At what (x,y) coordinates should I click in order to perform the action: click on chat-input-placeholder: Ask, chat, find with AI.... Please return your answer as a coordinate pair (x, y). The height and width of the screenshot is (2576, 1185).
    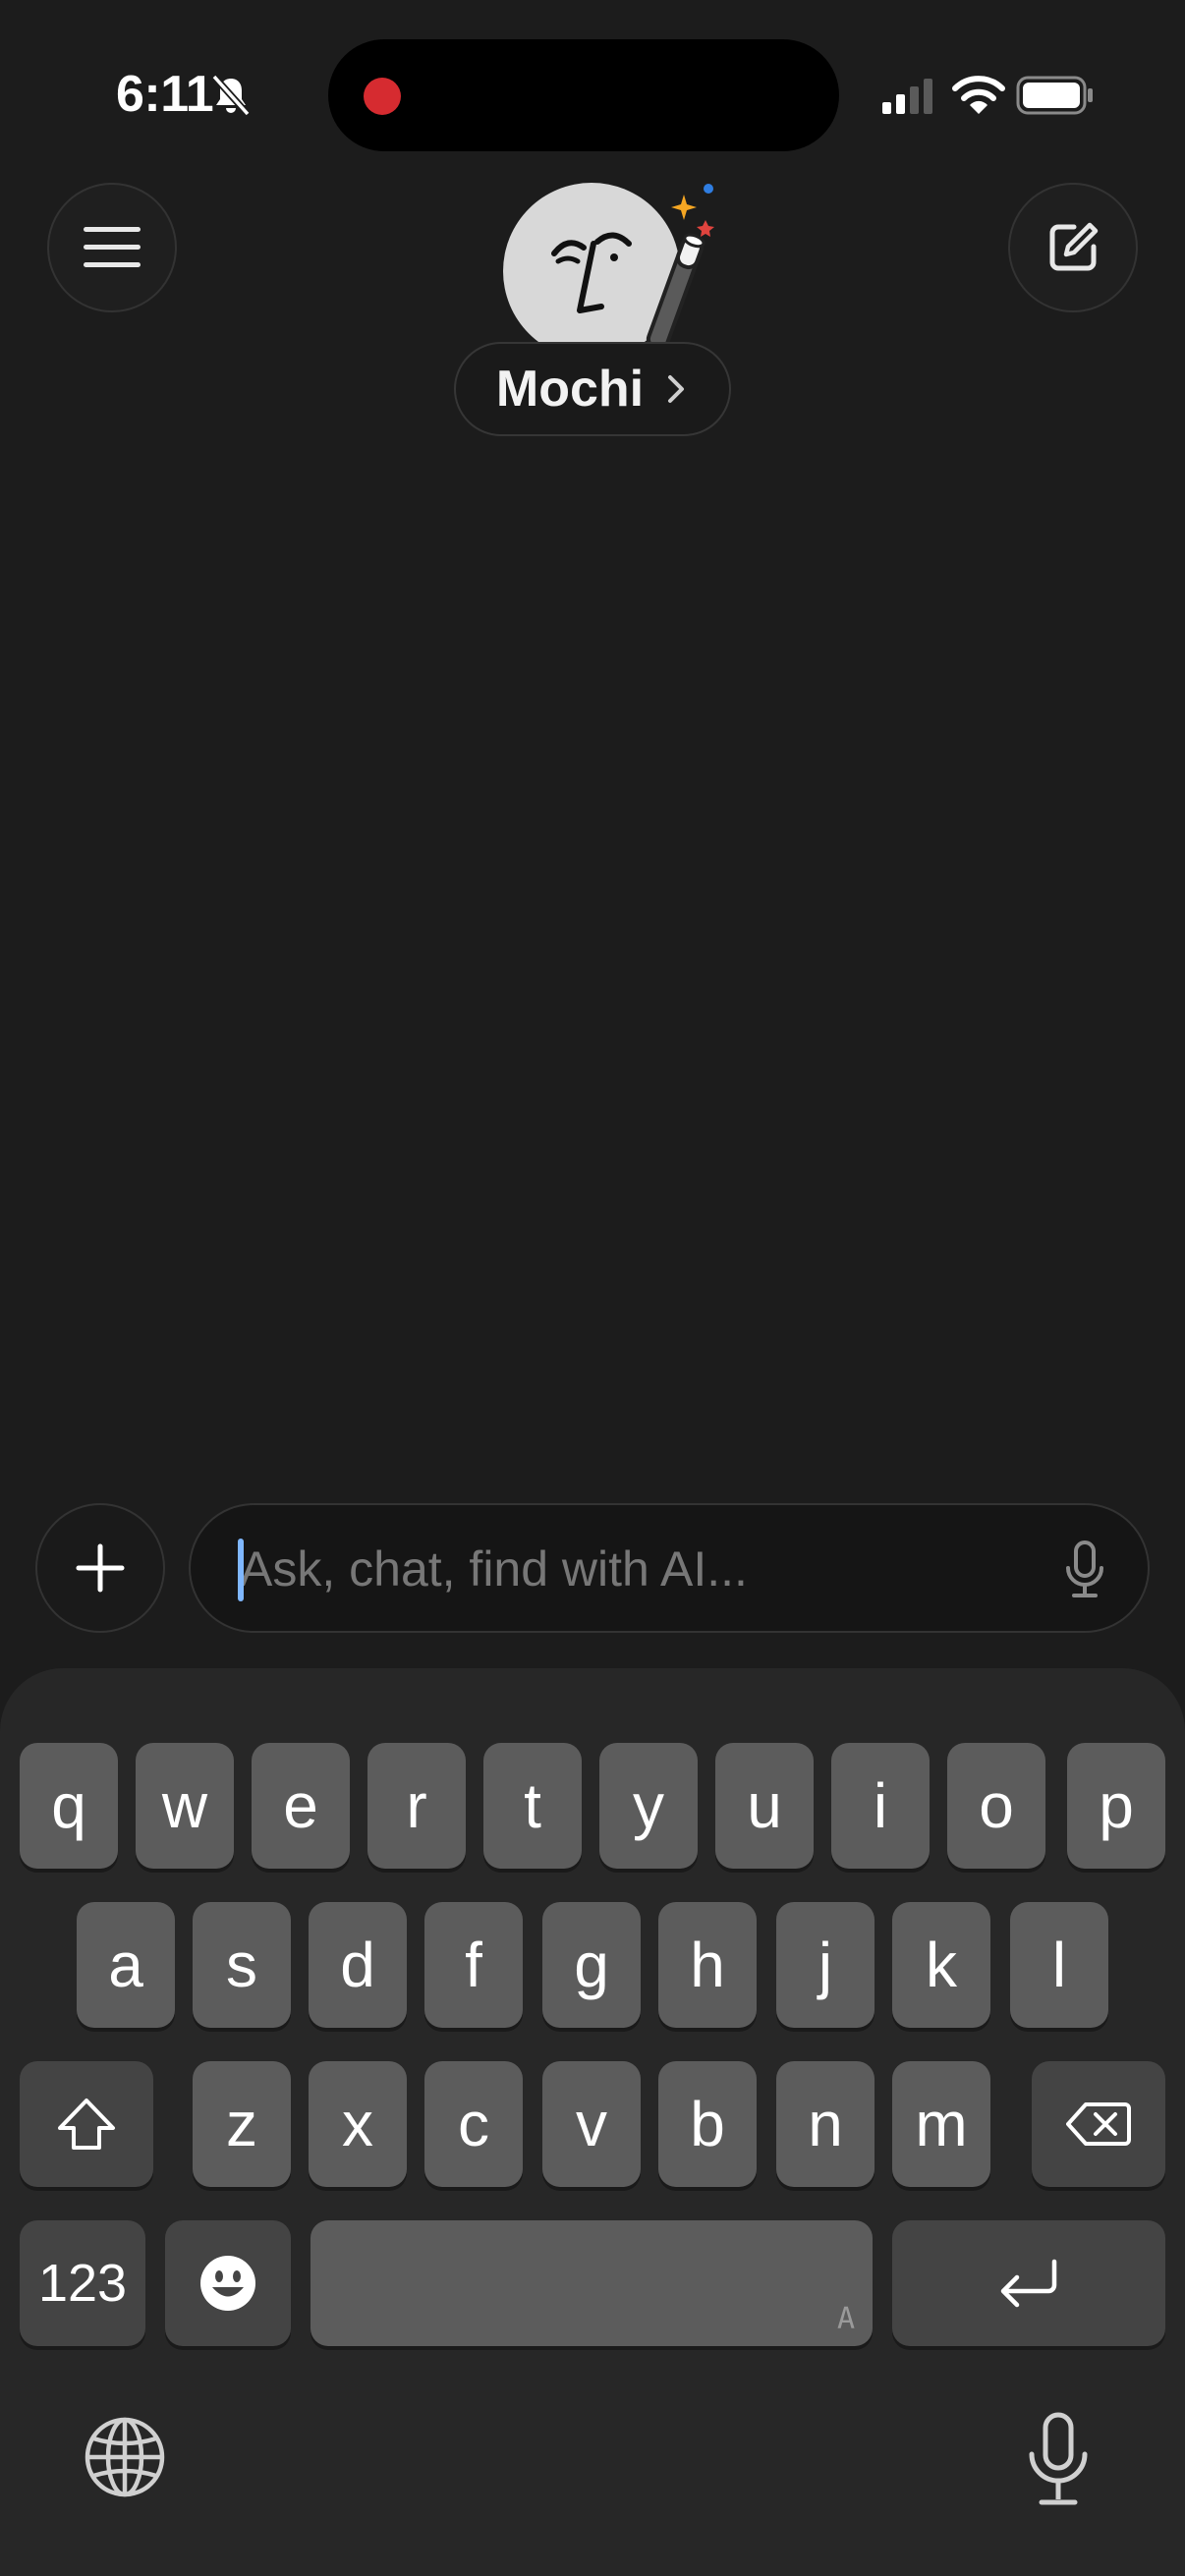
    Looking at the image, I should click on (494, 1568).